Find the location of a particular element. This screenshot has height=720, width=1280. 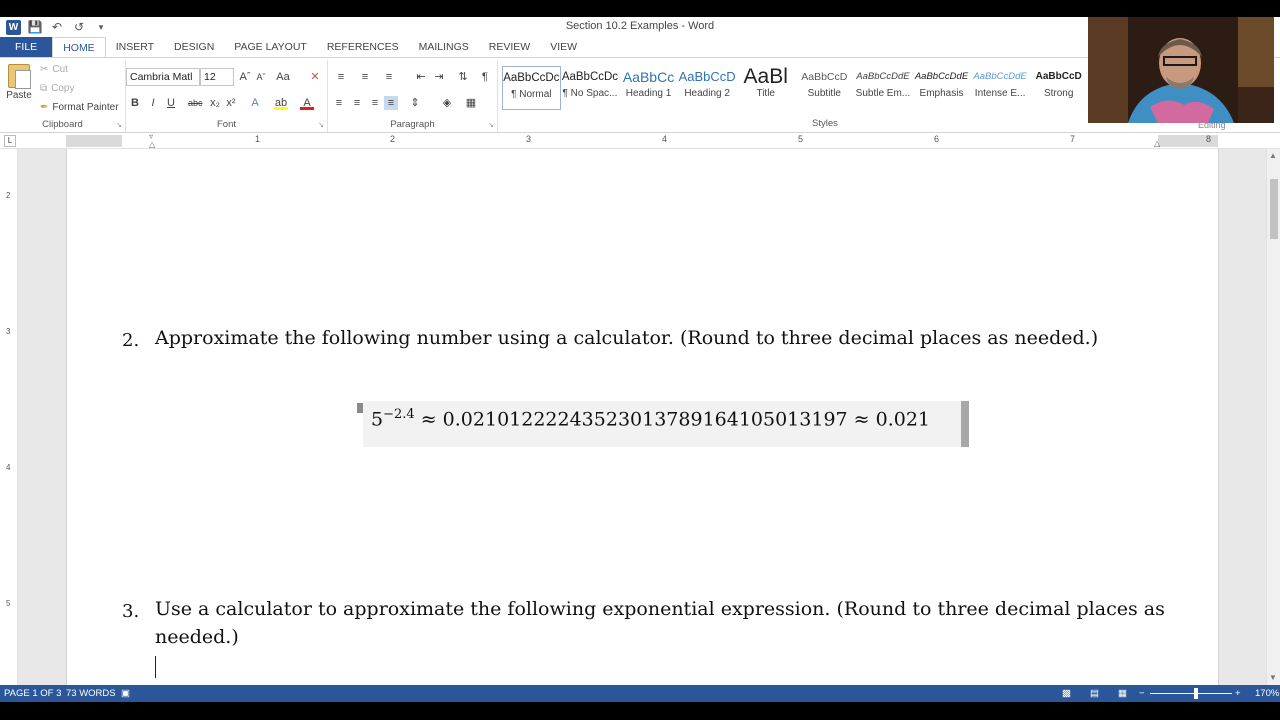

style-name: Strong is located at coordinates (1058, 93).